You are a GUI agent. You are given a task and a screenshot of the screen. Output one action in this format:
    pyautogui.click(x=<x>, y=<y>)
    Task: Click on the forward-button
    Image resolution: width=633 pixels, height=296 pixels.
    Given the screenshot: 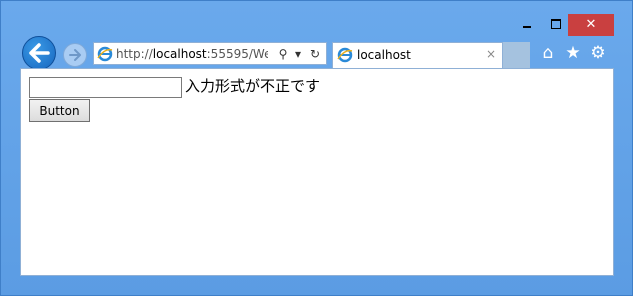 What is the action you would take?
    pyautogui.click(x=75, y=55)
    